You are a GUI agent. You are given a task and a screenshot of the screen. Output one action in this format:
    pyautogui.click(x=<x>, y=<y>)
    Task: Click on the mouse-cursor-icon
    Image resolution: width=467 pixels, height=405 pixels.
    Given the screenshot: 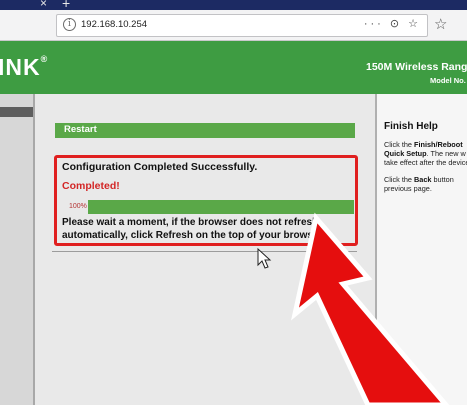 What is the action you would take?
    pyautogui.click(x=264, y=258)
    